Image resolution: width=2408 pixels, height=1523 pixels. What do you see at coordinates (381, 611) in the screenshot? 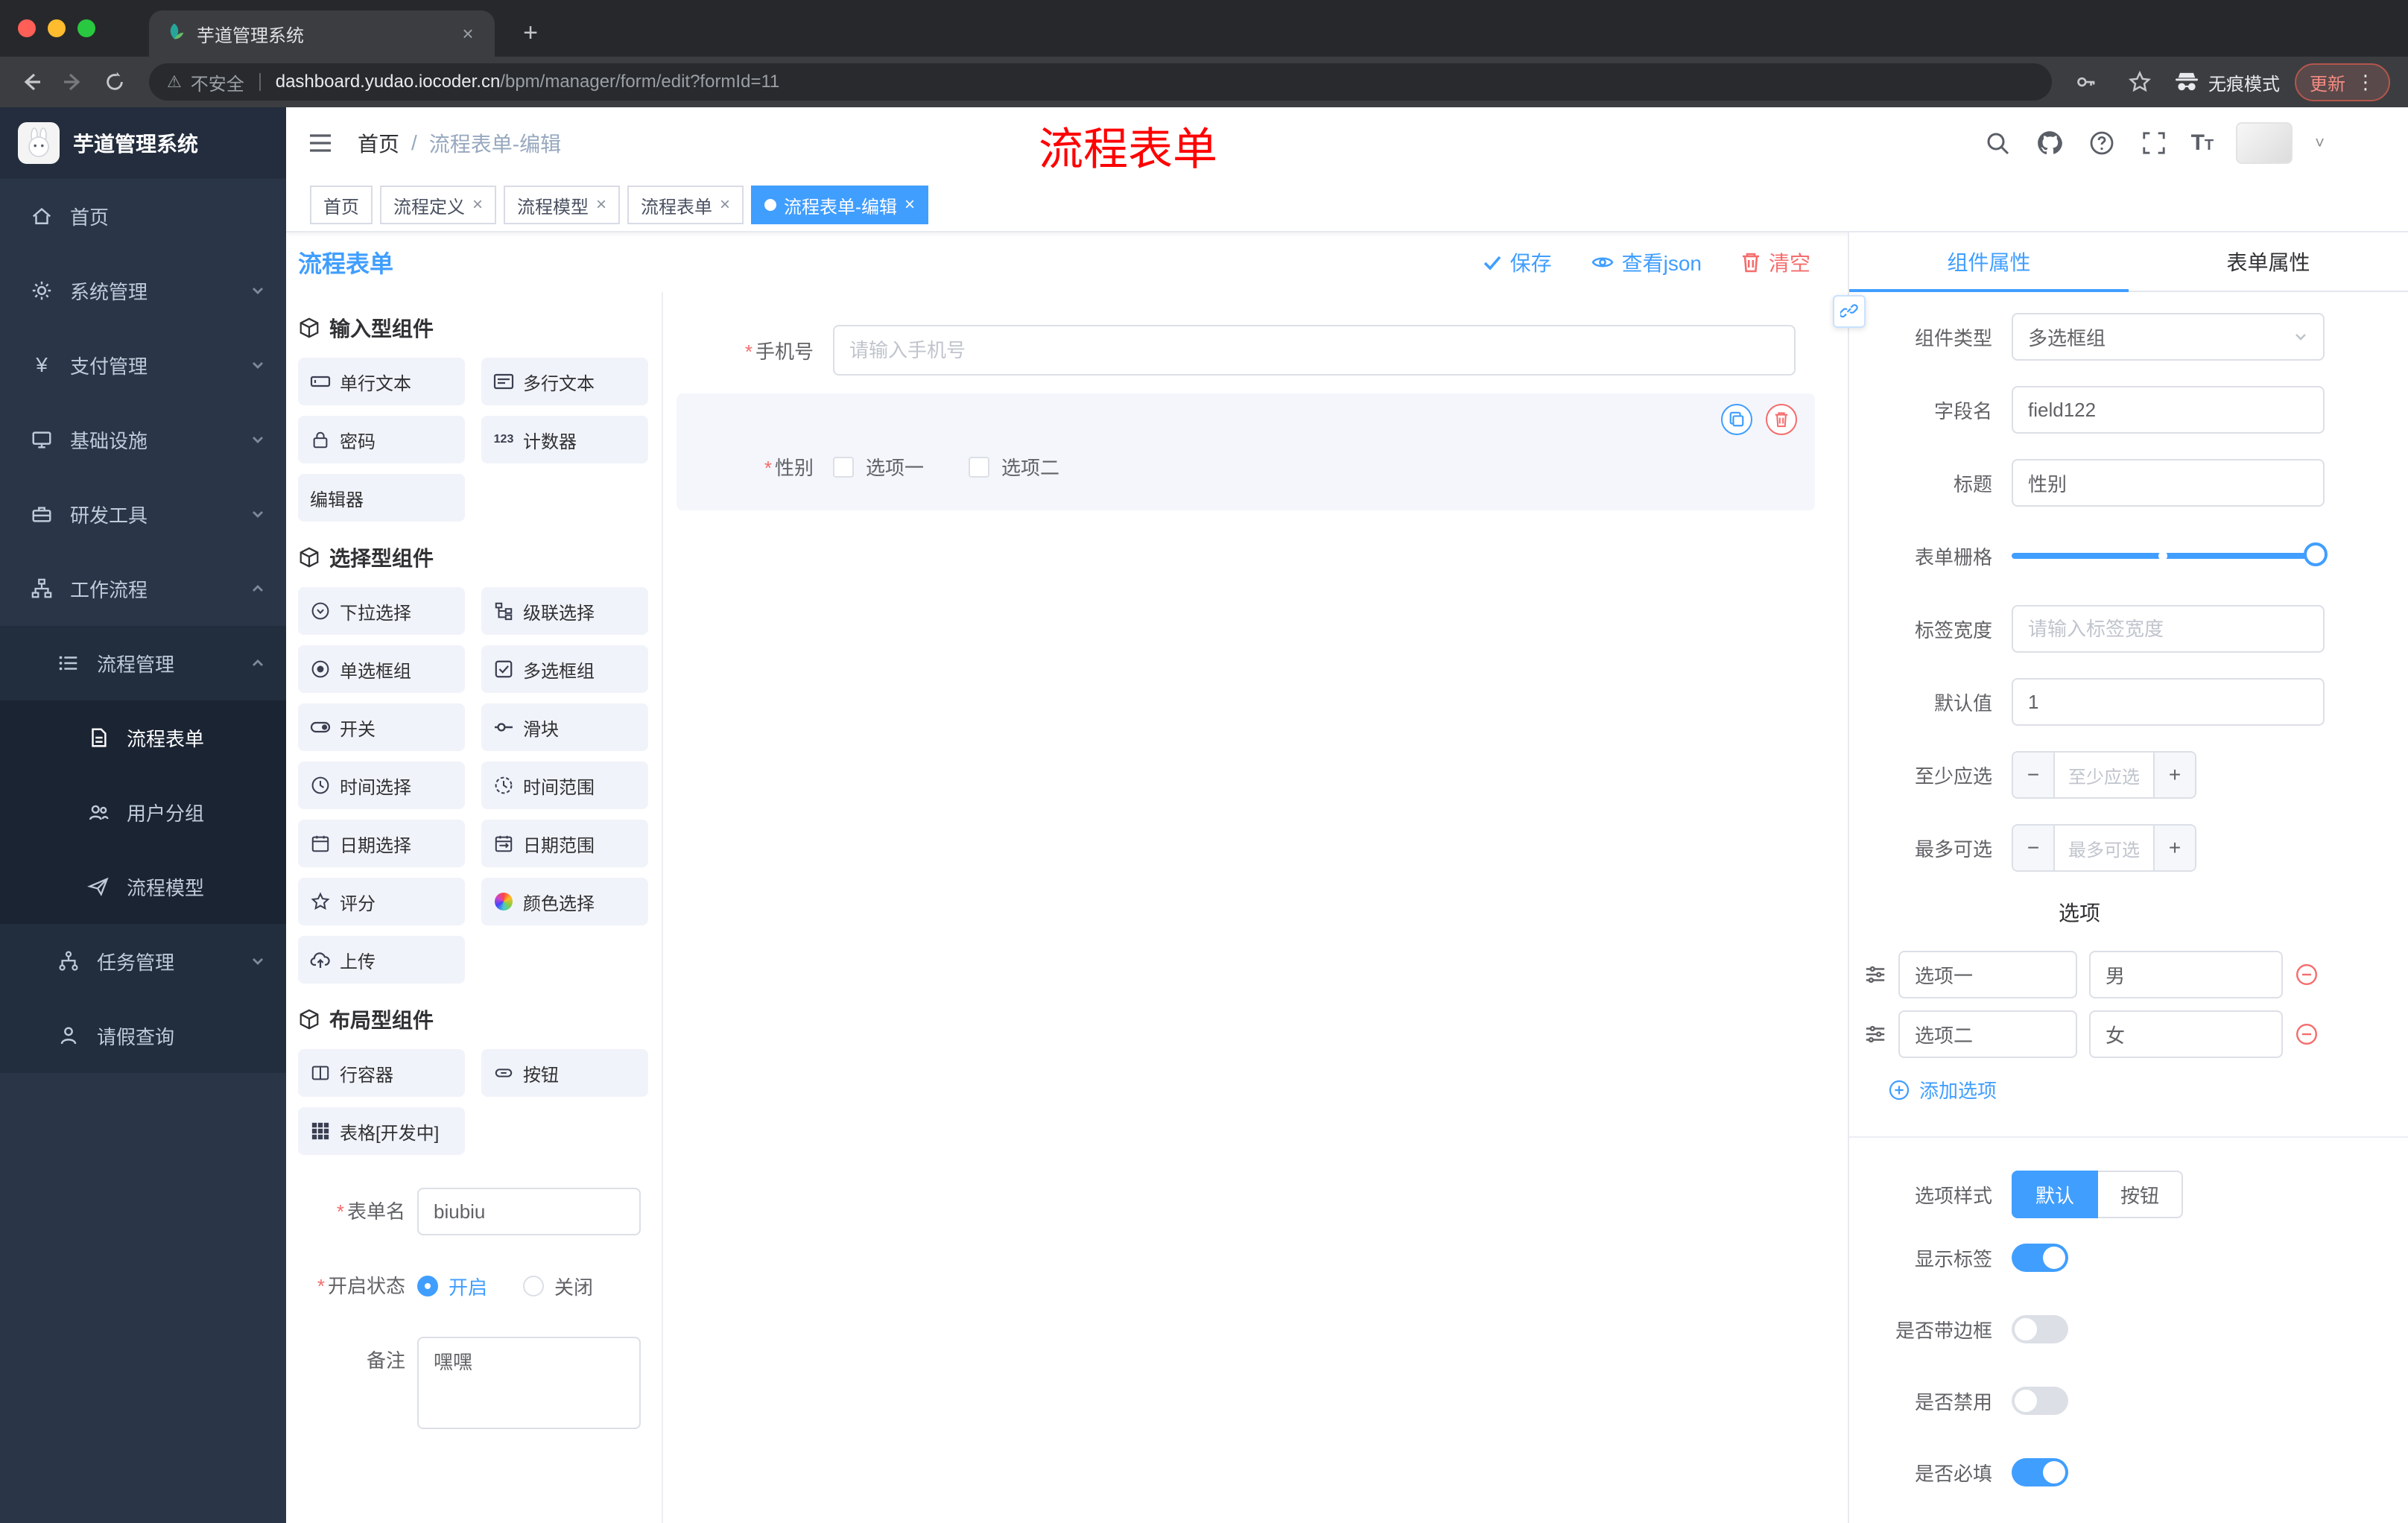
I see `palette-item-select: 下拉选择` at bounding box center [381, 611].